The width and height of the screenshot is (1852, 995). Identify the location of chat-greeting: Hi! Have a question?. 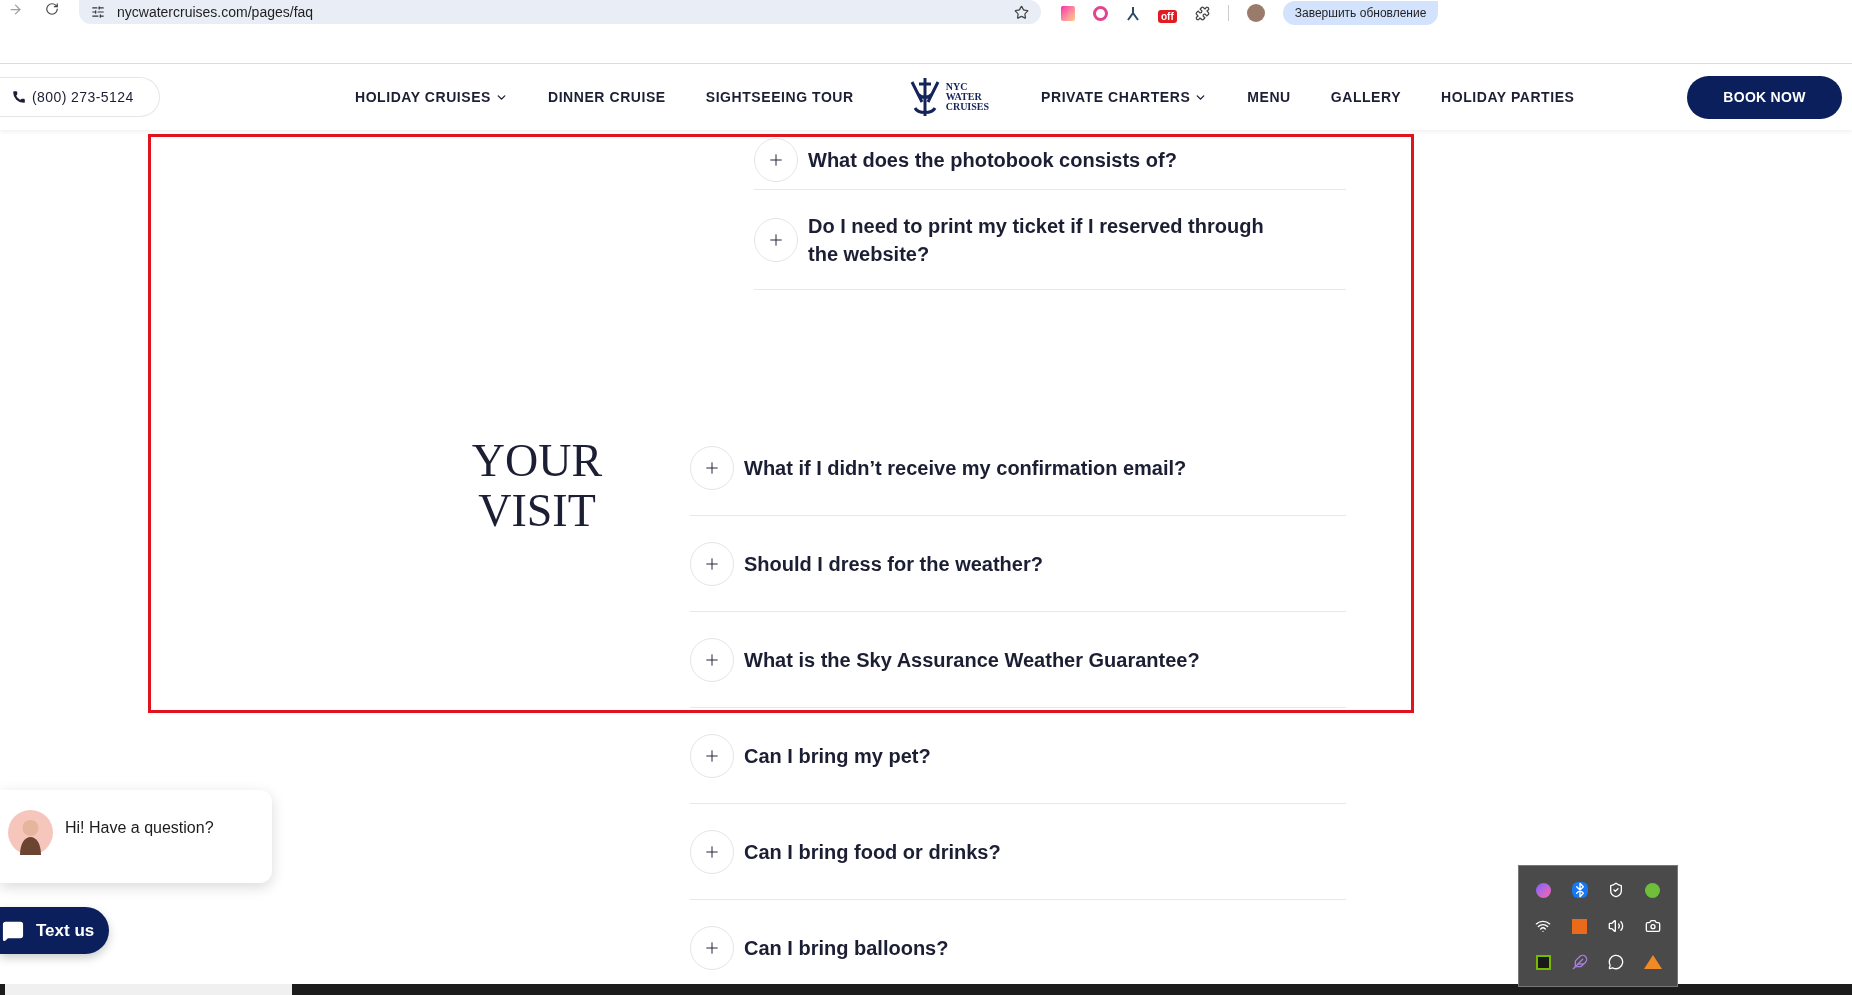
(139, 828).